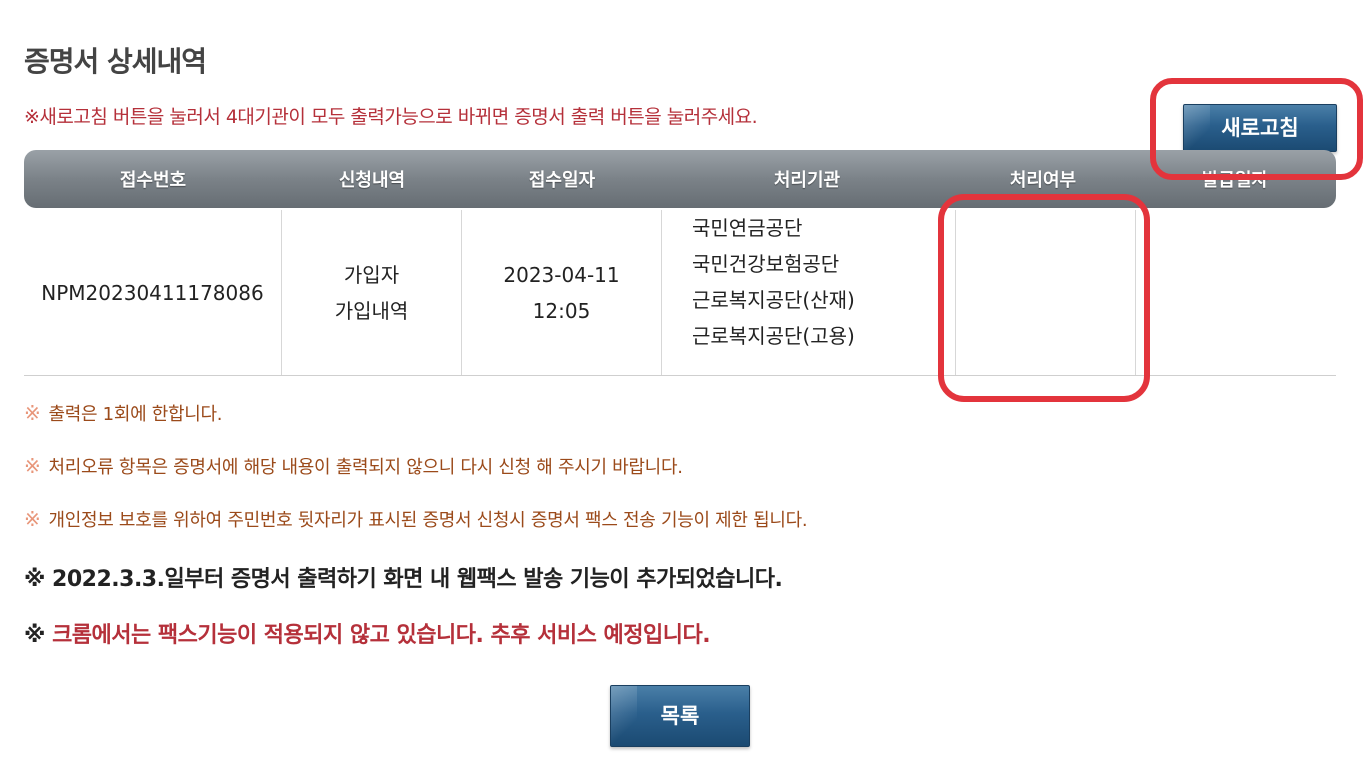 The width and height of the screenshot is (1365, 782). What do you see at coordinates (135, 414) in the screenshot?
I see `note-text: 출력은 1회에 한합니다.` at bounding box center [135, 414].